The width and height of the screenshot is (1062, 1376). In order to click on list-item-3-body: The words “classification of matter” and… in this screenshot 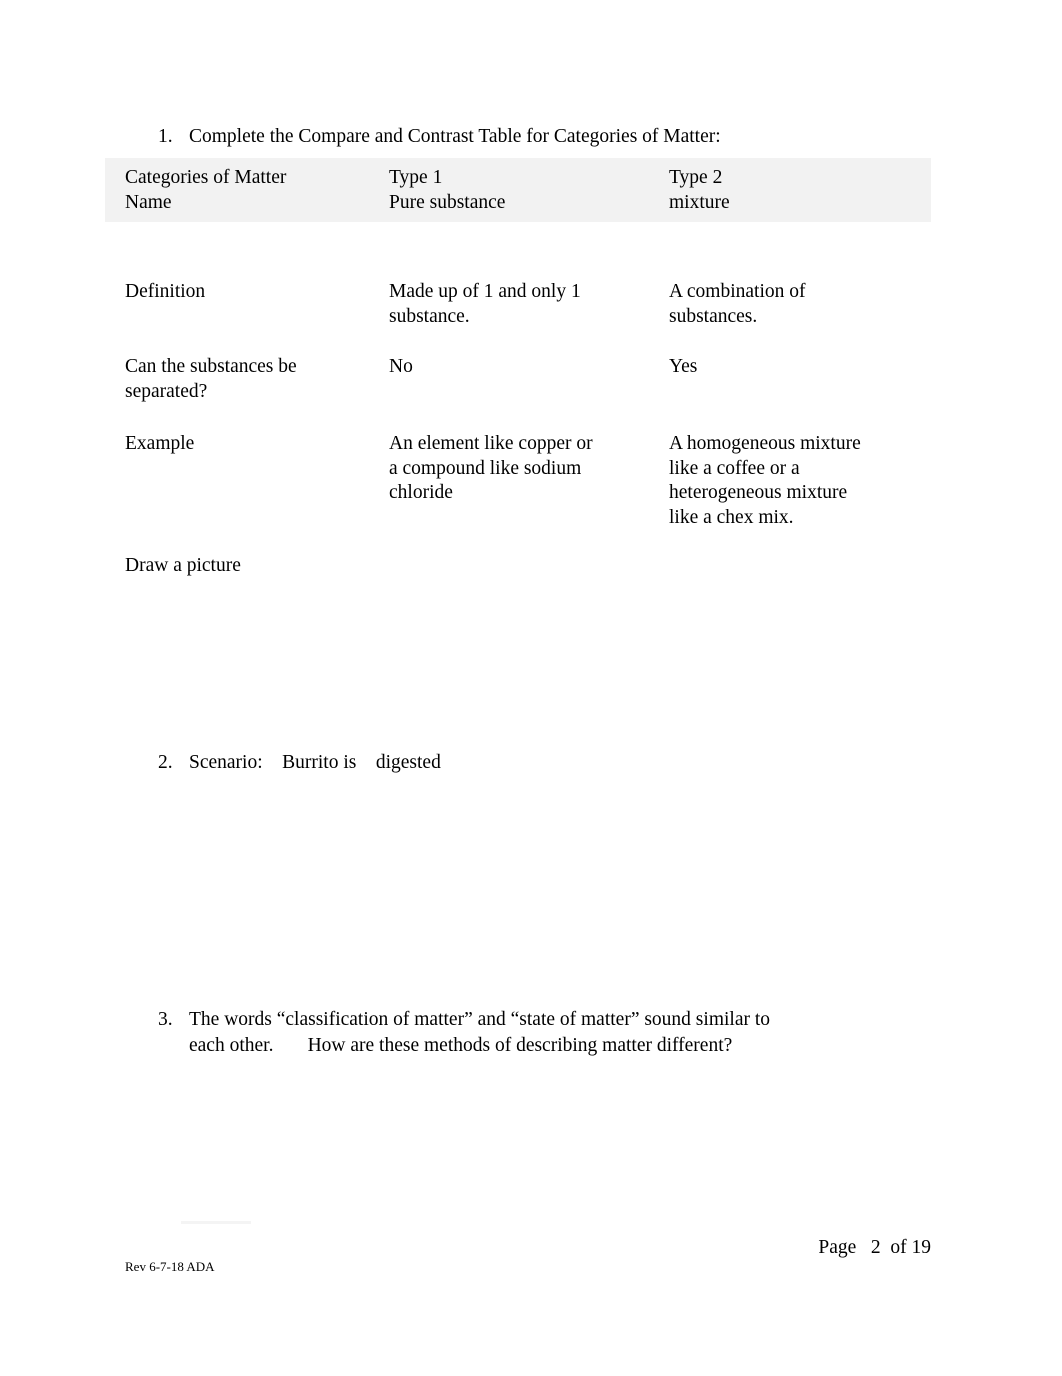, I will do `click(479, 1032)`.